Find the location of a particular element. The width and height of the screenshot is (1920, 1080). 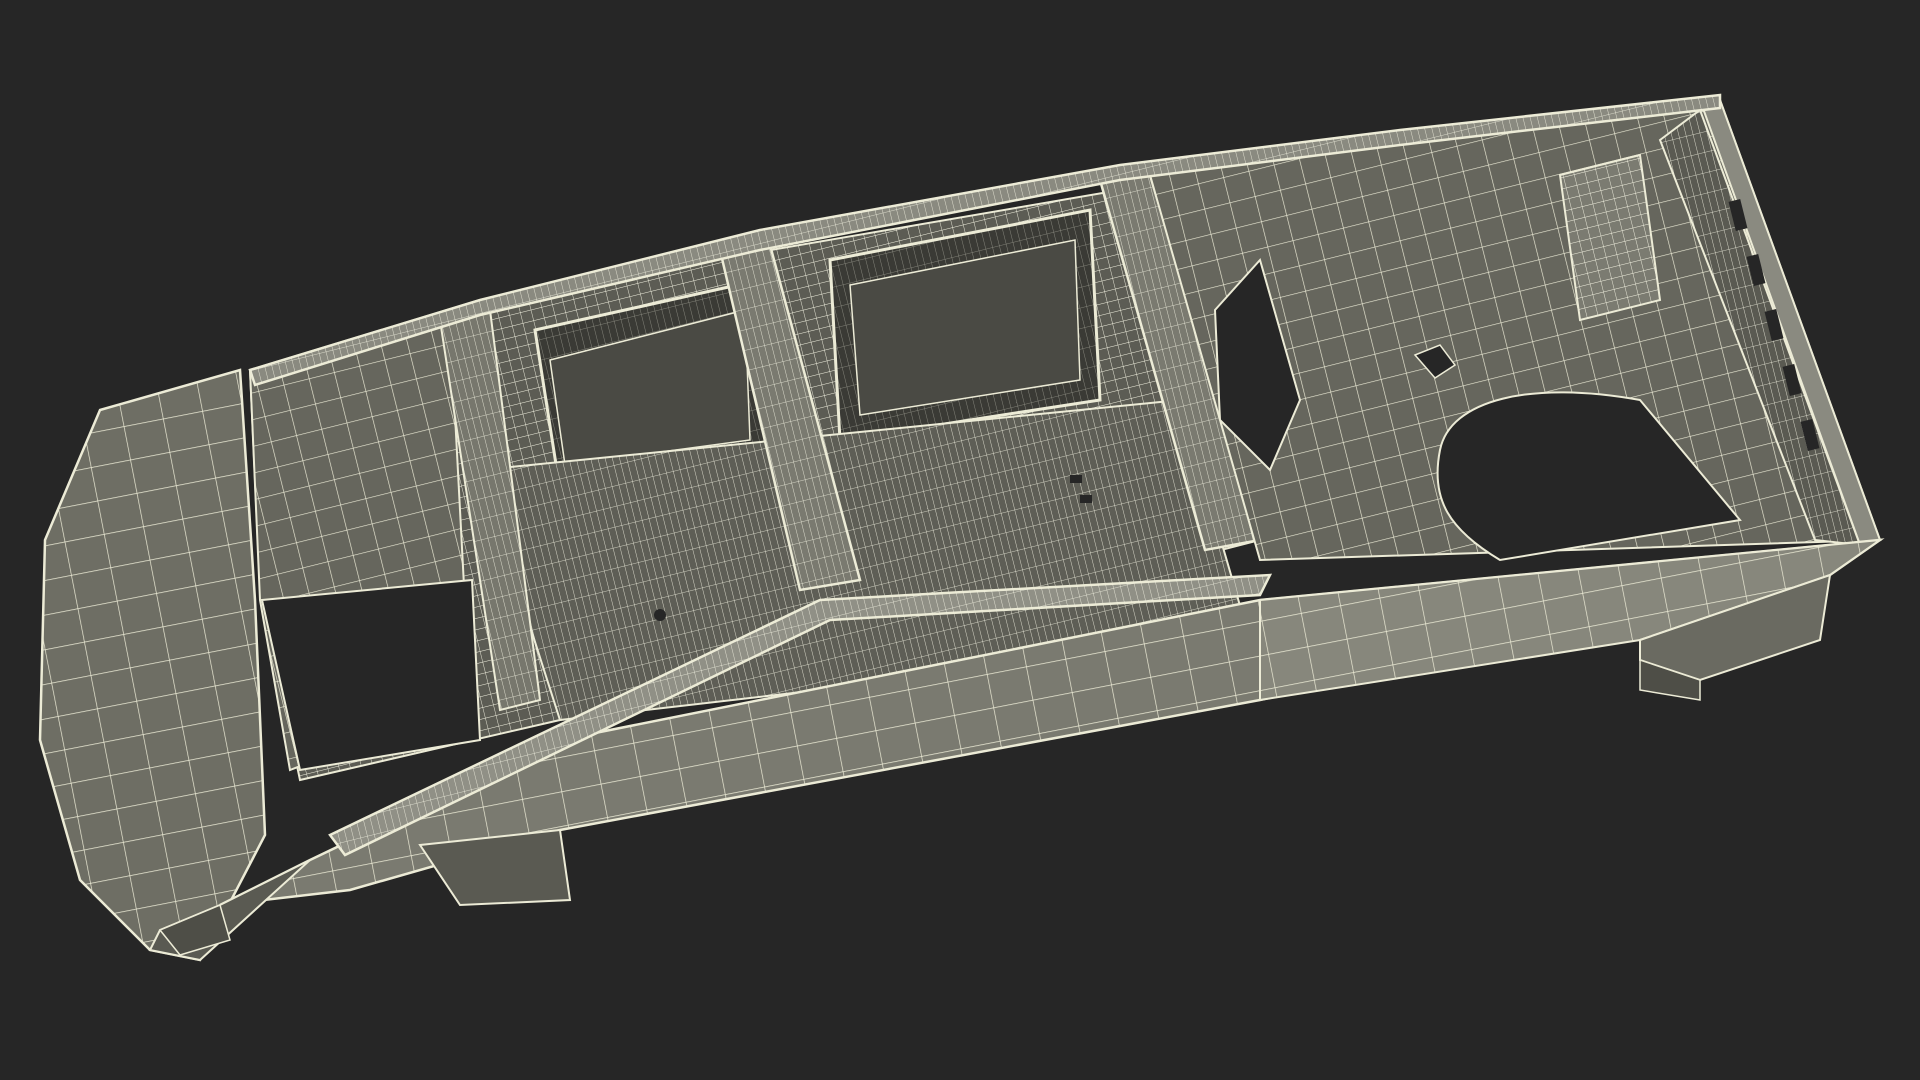

front-opening is located at coordinates (371, 675).